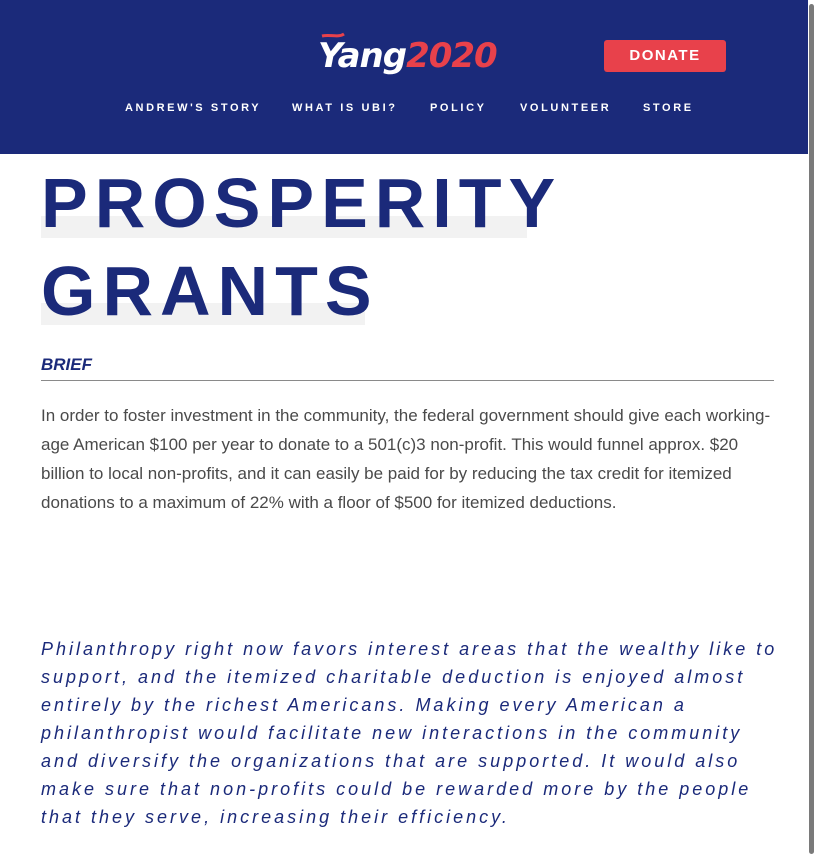  What do you see at coordinates (333, 35) in the screenshot?
I see `logo-swoosh-icon` at bounding box center [333, 35].